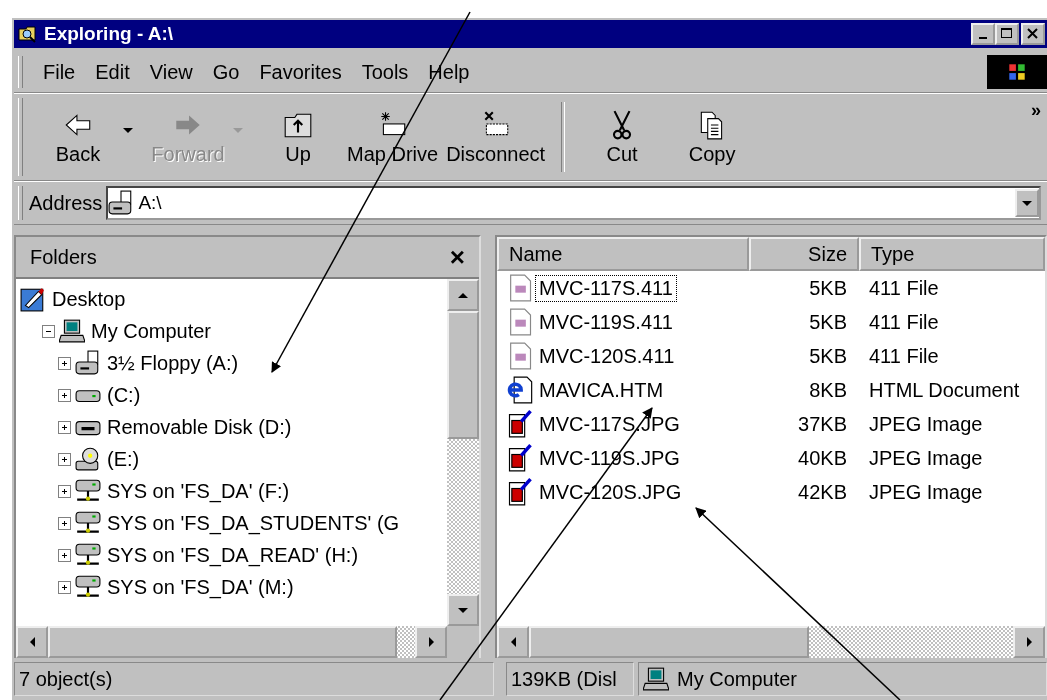 The image size is (1047, 700). What do you see at coordinates (48, 331) in the screenshot?
I see `collapse-box` at bounding box center [48, 331].